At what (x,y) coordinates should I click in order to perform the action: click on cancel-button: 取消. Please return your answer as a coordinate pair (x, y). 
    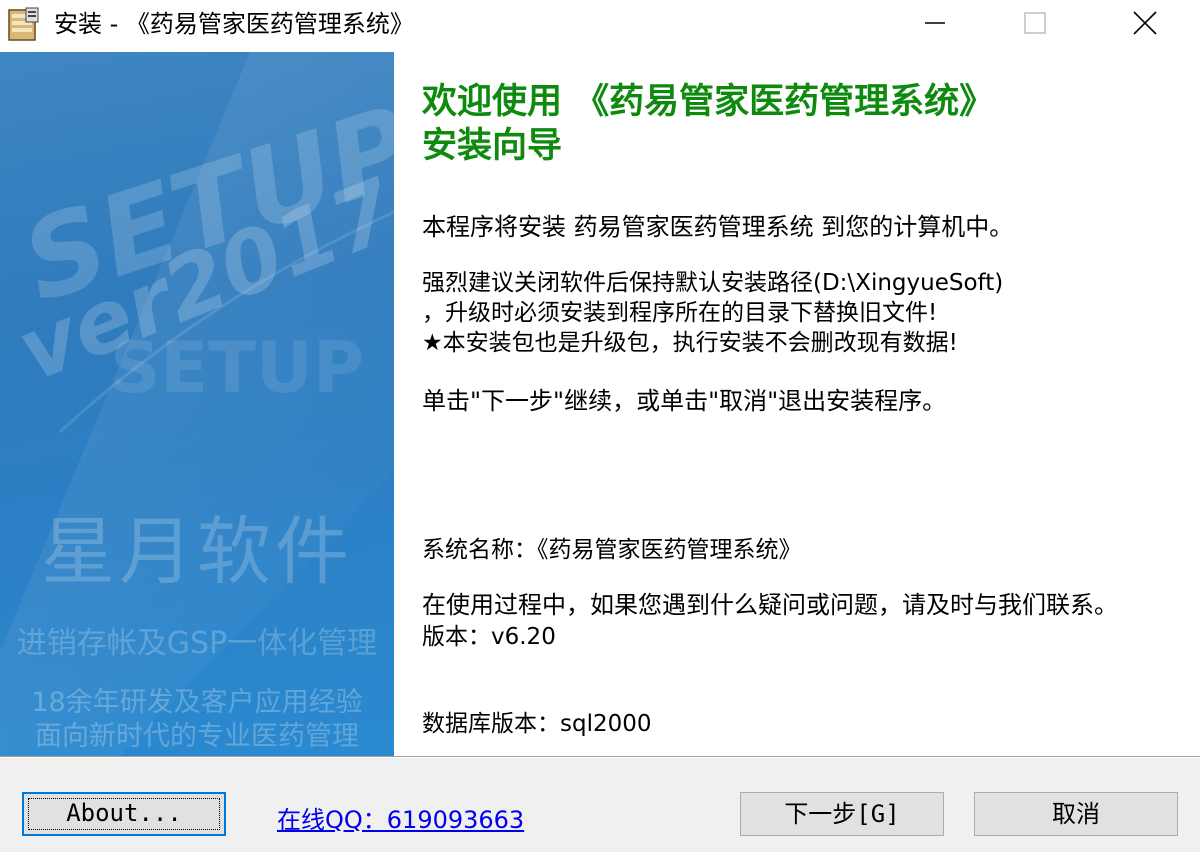
    Looking at the image, I should click on (1076, 814).